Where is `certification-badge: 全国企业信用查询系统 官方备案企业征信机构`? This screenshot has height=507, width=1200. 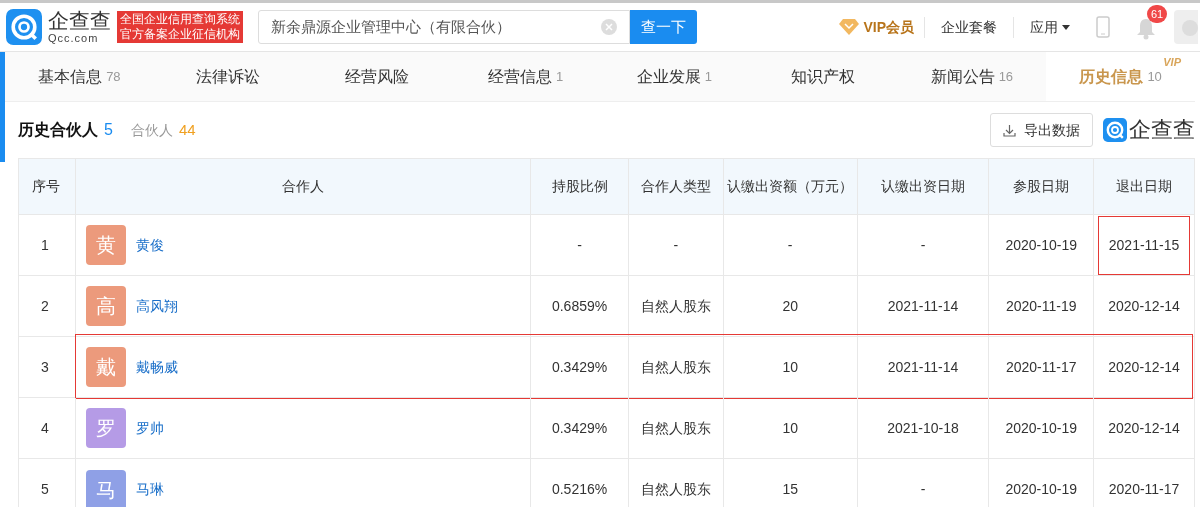 certification-badge: 全国企业信用查询系统 官方备案企业征信机构 is located at coordinates (180, 27).